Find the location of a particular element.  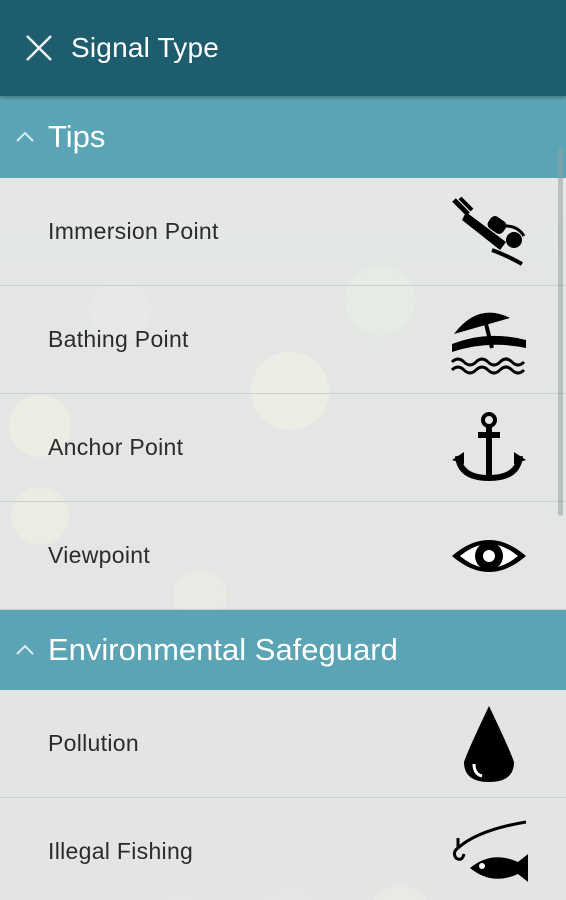

oil-drop-icon is located at coordinates (489, 743).